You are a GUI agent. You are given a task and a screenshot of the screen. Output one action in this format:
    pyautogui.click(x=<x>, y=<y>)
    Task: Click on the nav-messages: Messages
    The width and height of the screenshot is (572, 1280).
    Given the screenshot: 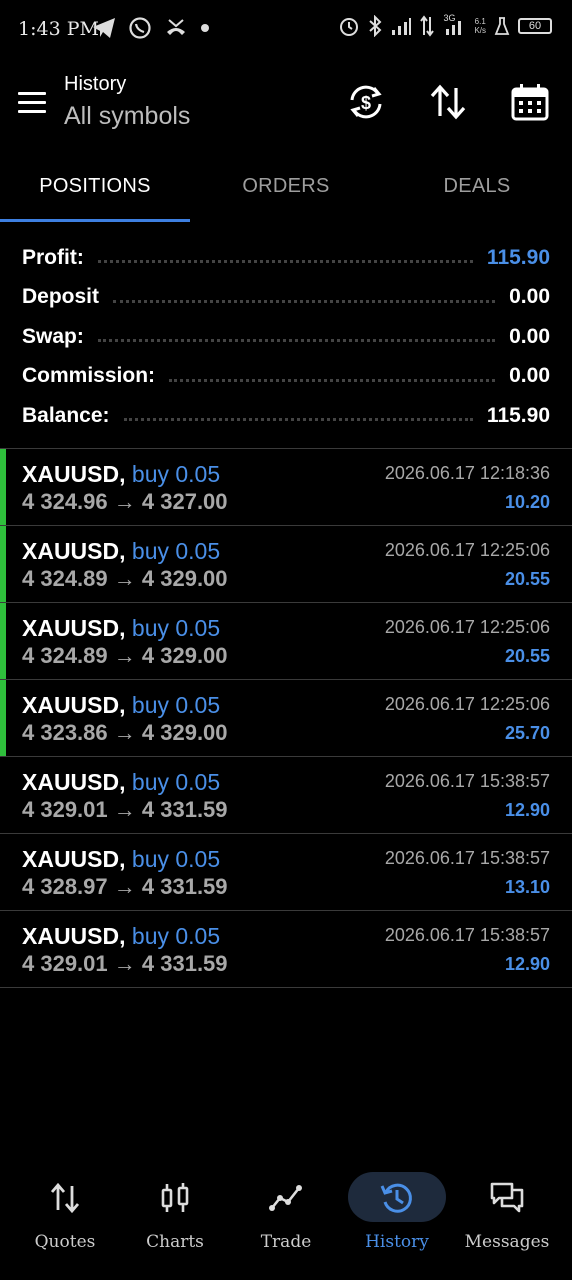 What is the action you would take?
    pyautogui.click(x=507, y=1215)
    